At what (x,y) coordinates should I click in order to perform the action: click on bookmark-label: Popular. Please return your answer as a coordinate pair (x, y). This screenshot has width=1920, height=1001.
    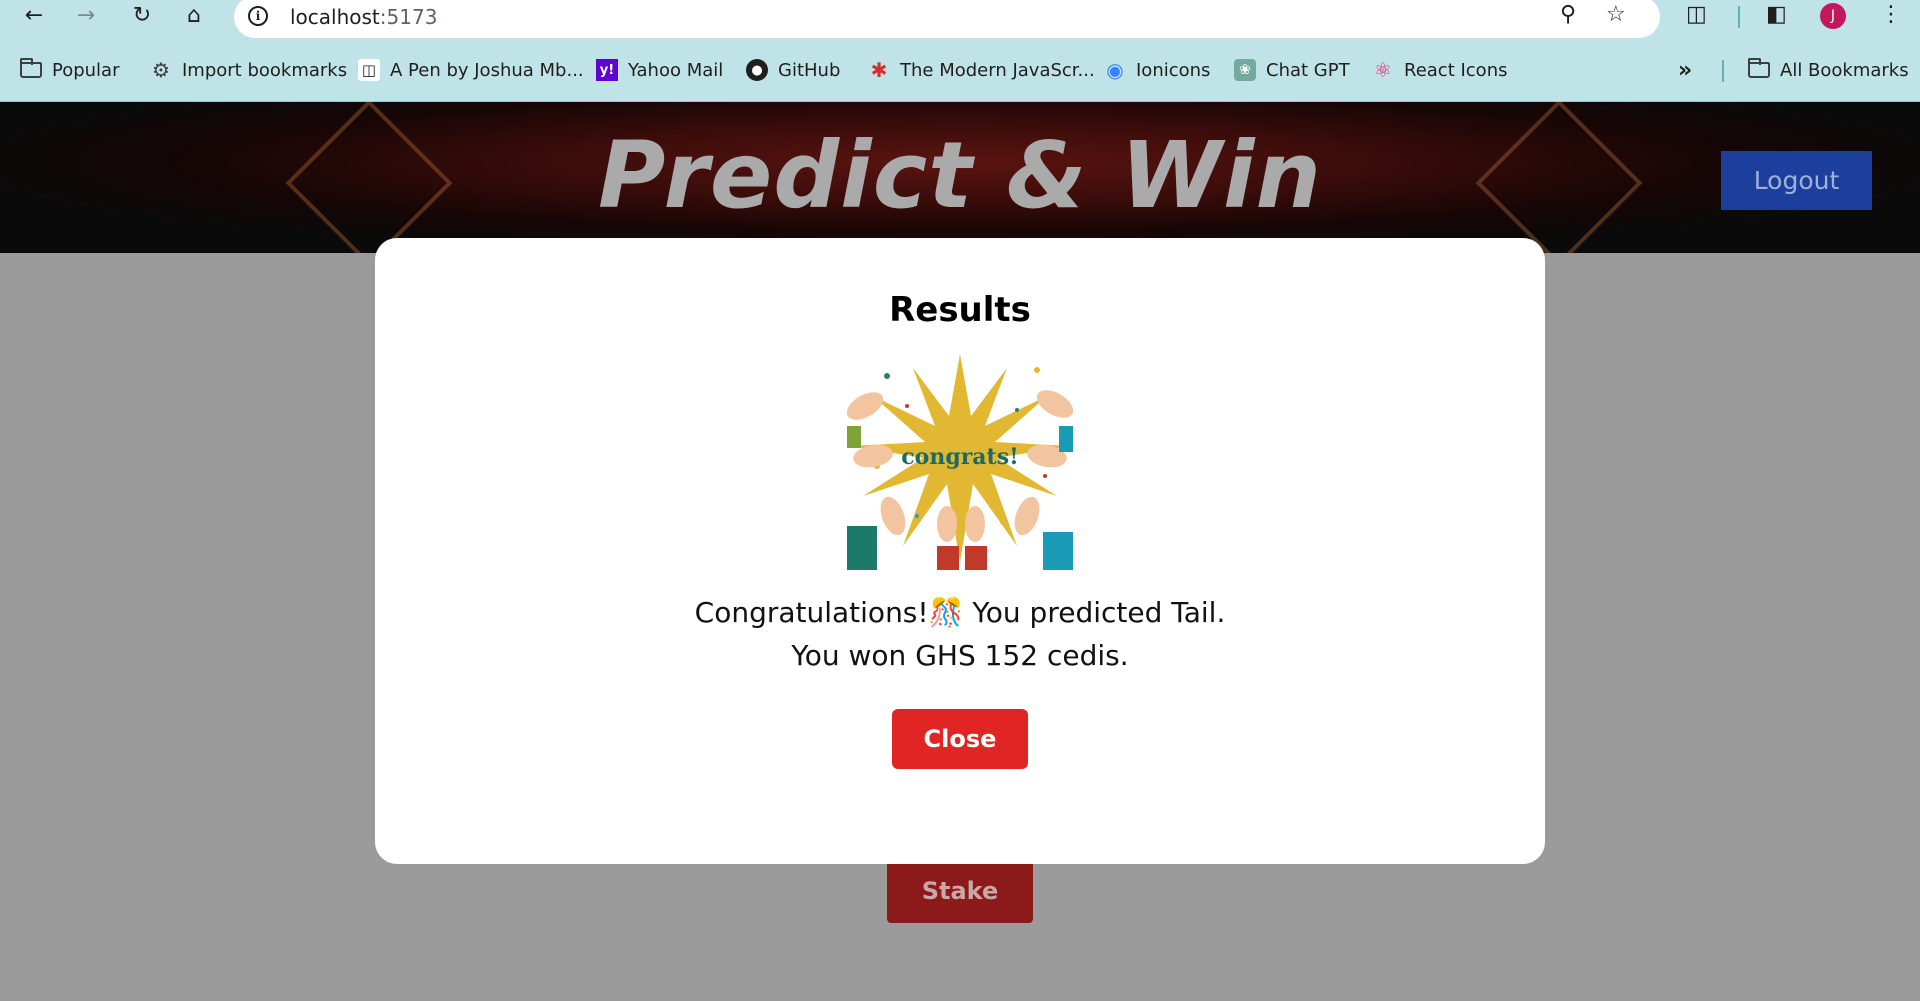
    Looking at the image, I should click on (86, 70).